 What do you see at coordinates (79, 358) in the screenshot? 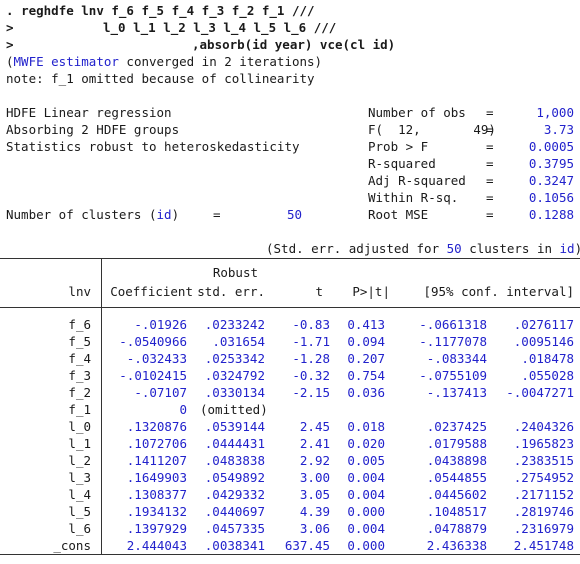
I see `row-varname: f_4` at bounding box center [79, 358].